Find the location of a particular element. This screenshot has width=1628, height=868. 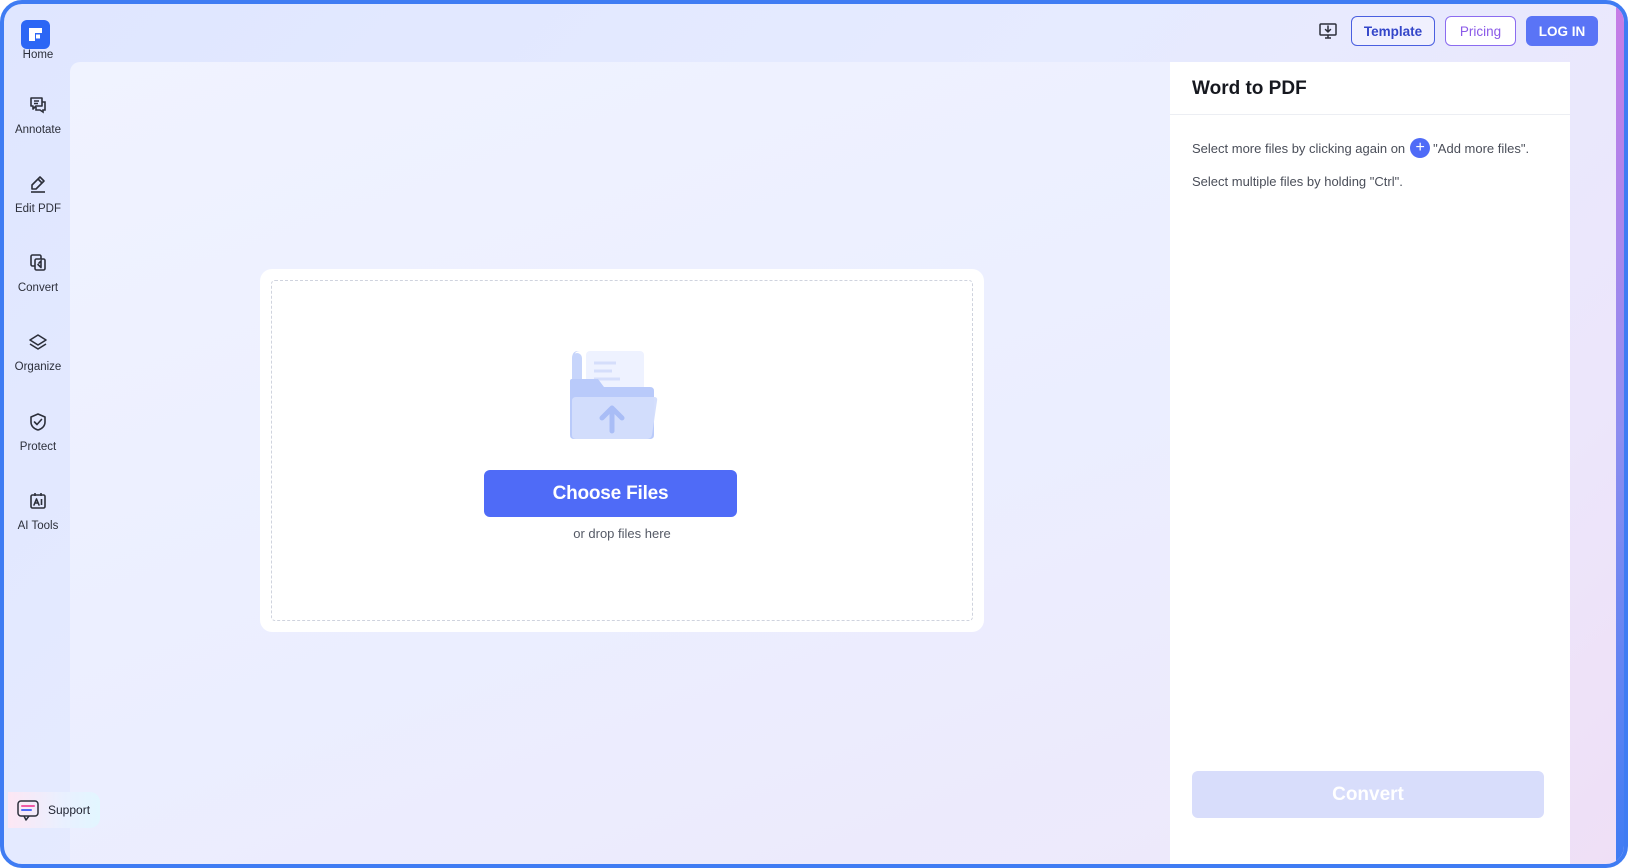

sidebar-item-label: Edit PDF is located at coordinates (37, 209).